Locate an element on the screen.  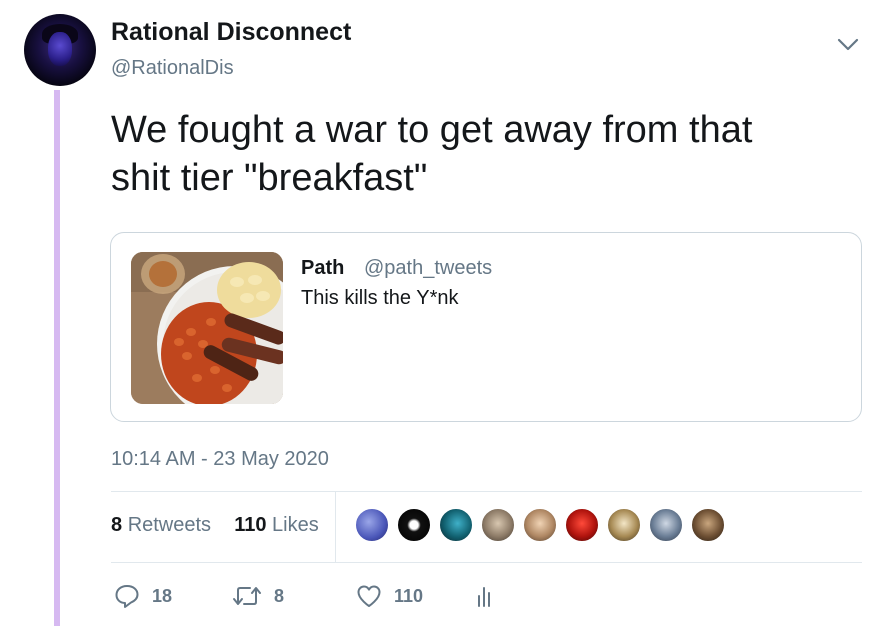
retweet-action: 8 is located at coordinates (258, 596).